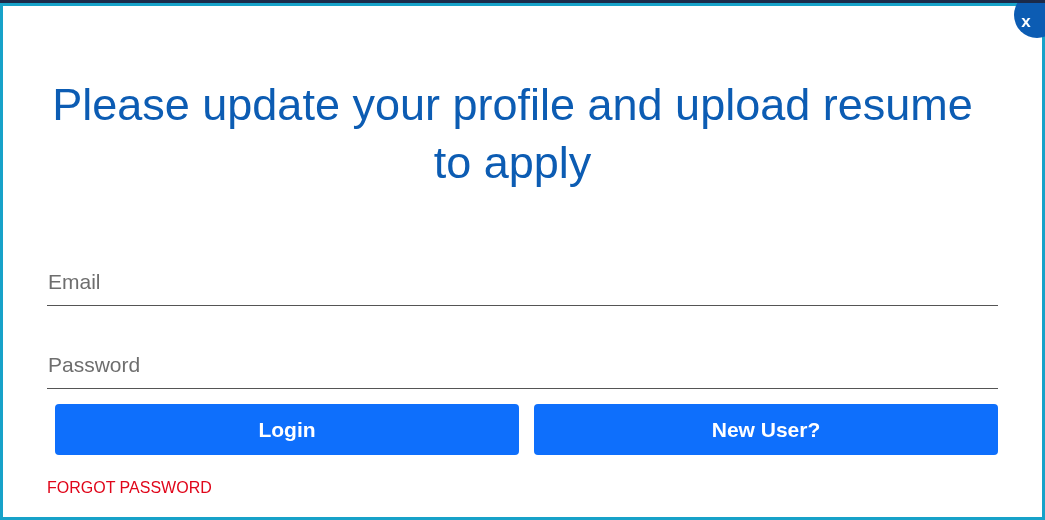 The image size is (1045, 520). Describe the element at coordinates (129, 487) in the screenshot. I see `forgot-password-link: FORGOT PASSWORD` at that location.